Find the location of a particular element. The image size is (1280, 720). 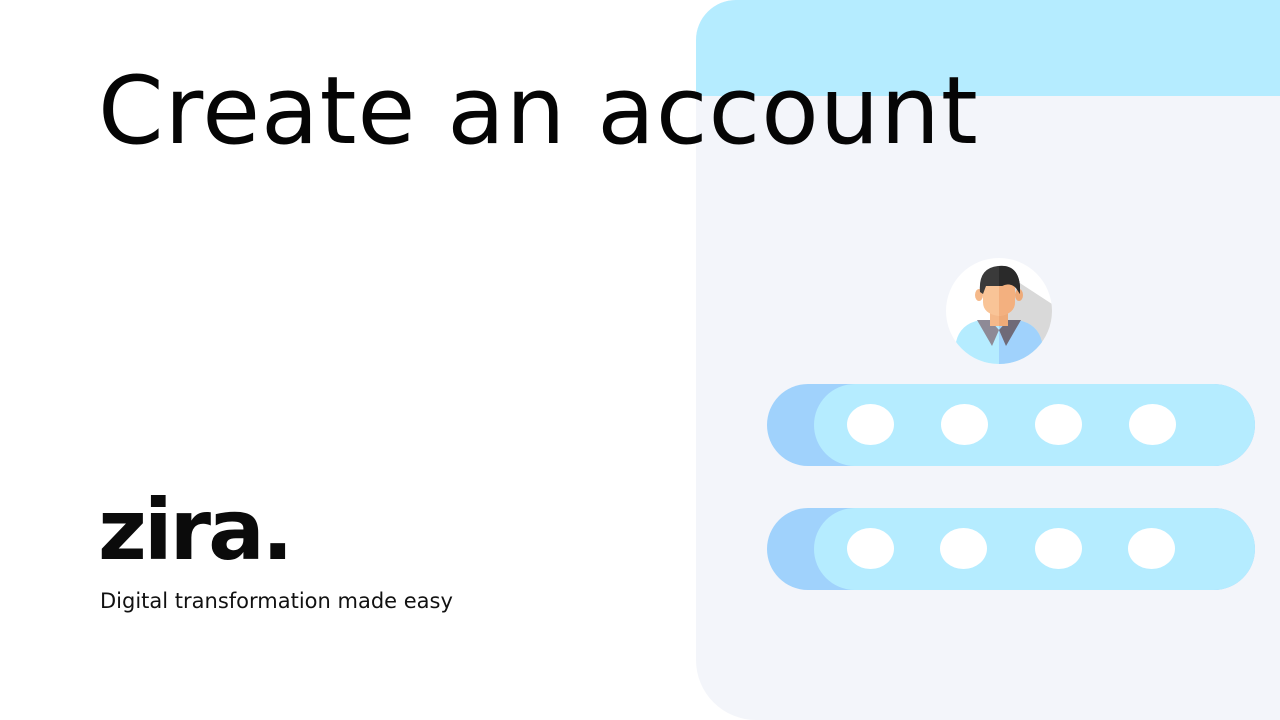

password-field is located at coordinates (1011, 549).